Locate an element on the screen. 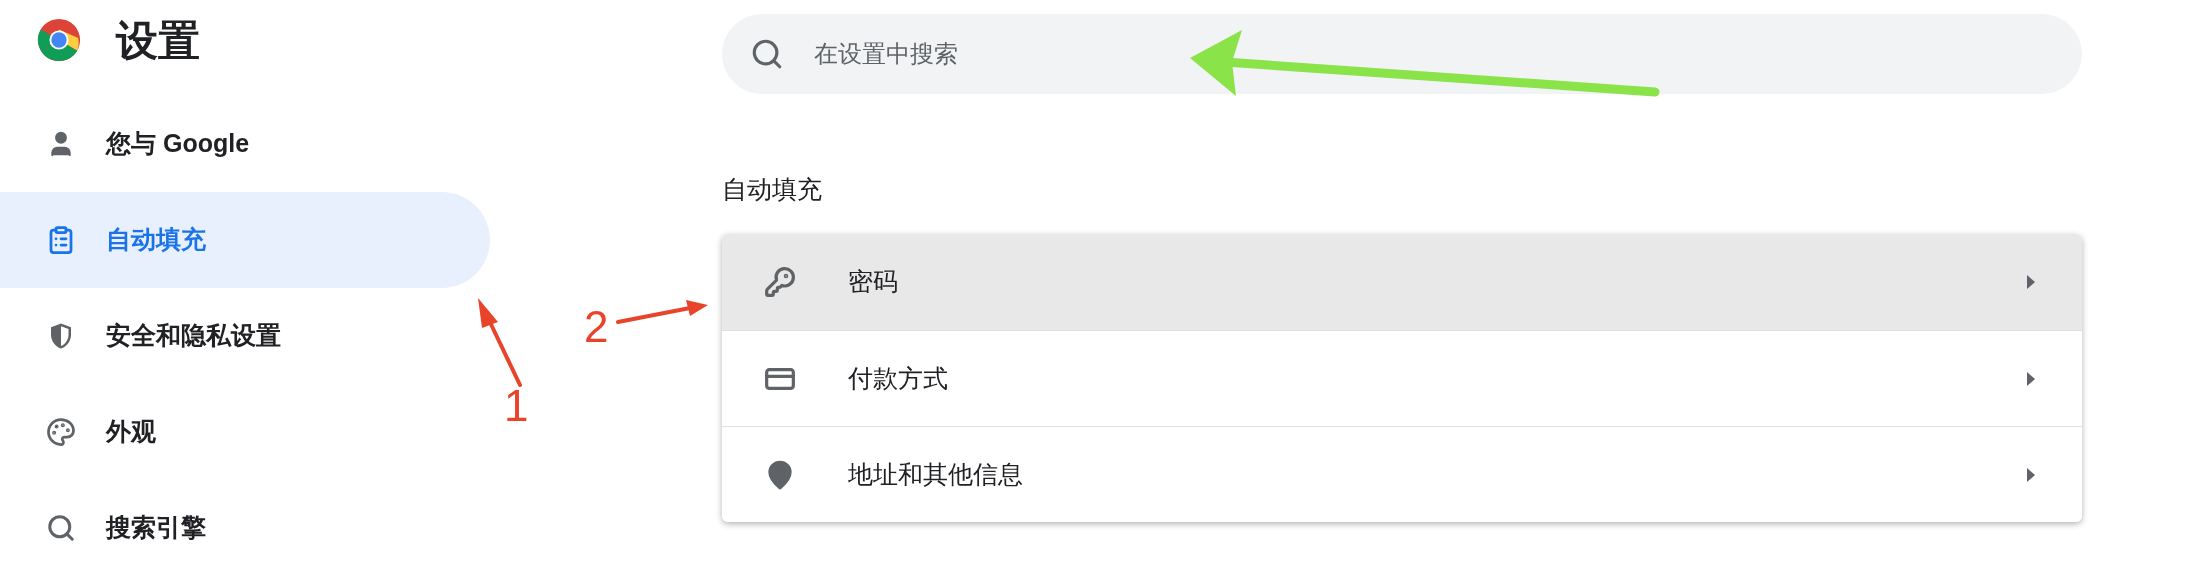  settings-row: 密码 is located at coordinates (1402, 282).